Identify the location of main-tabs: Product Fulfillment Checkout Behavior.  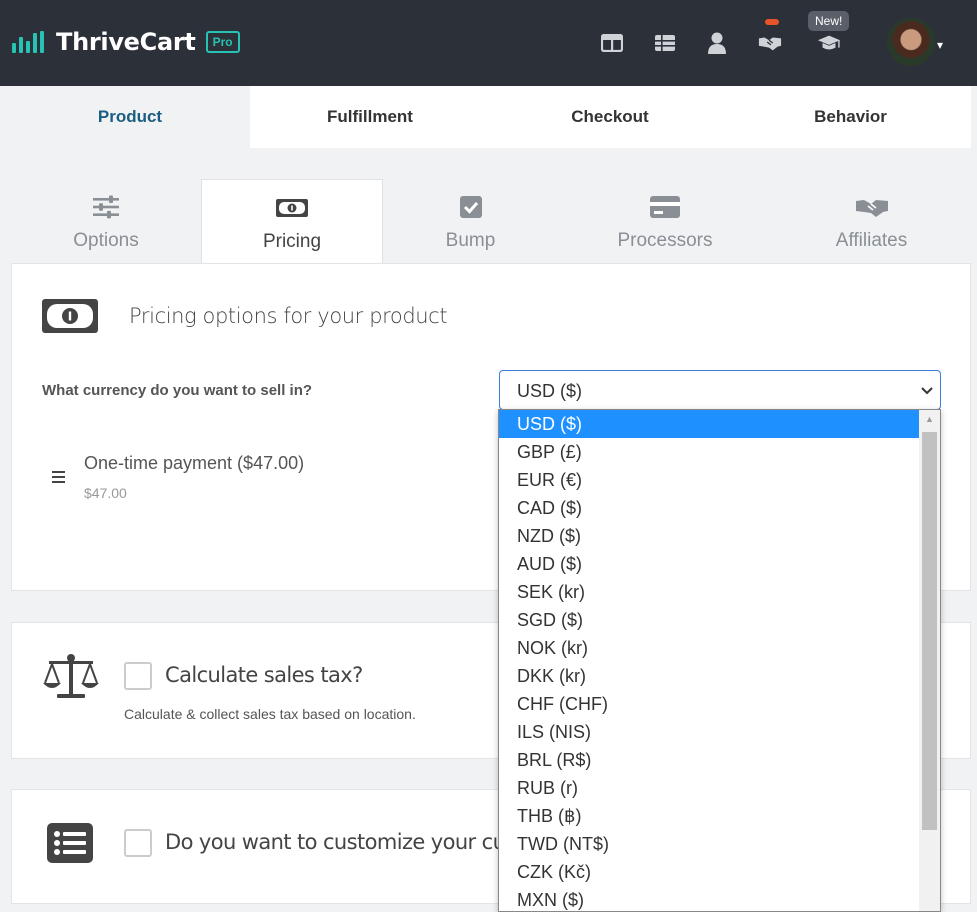
(490, 117).